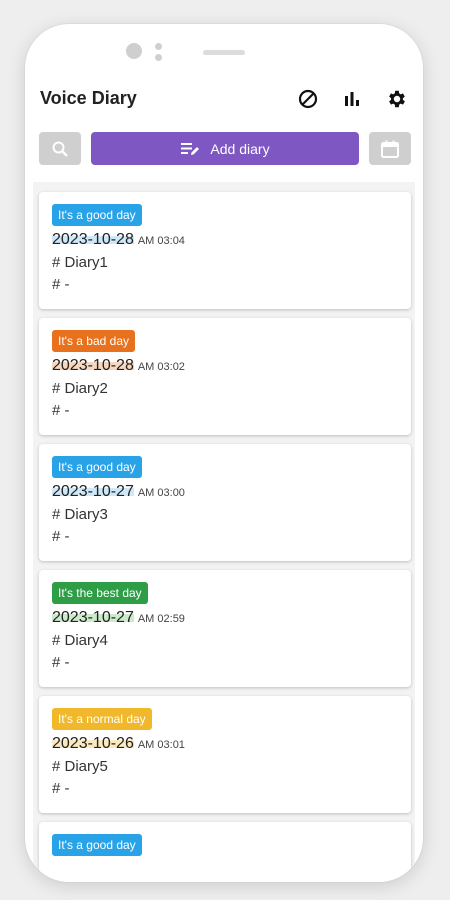  Describe the element at coordinates (161, 367) in the screenshot. I see `entry-time: AM 03:02` at that location.